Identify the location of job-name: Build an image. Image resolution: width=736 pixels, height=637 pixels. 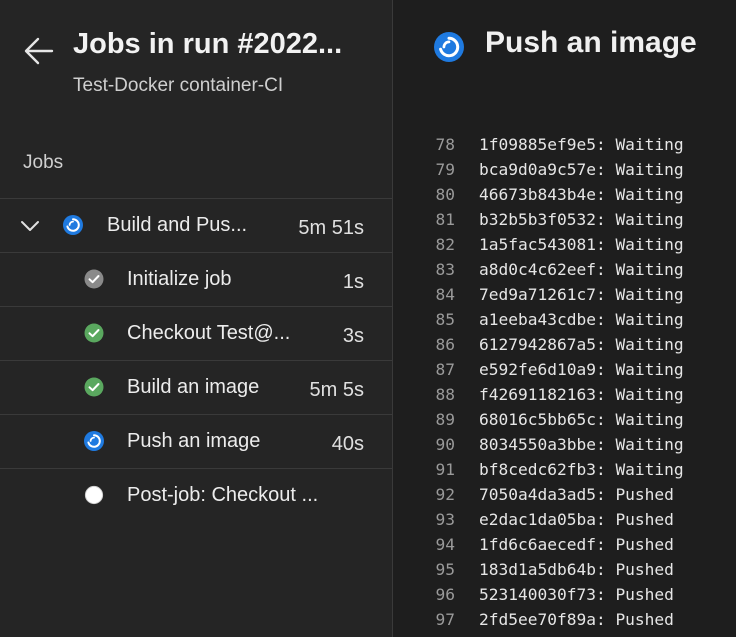
(193, 387).